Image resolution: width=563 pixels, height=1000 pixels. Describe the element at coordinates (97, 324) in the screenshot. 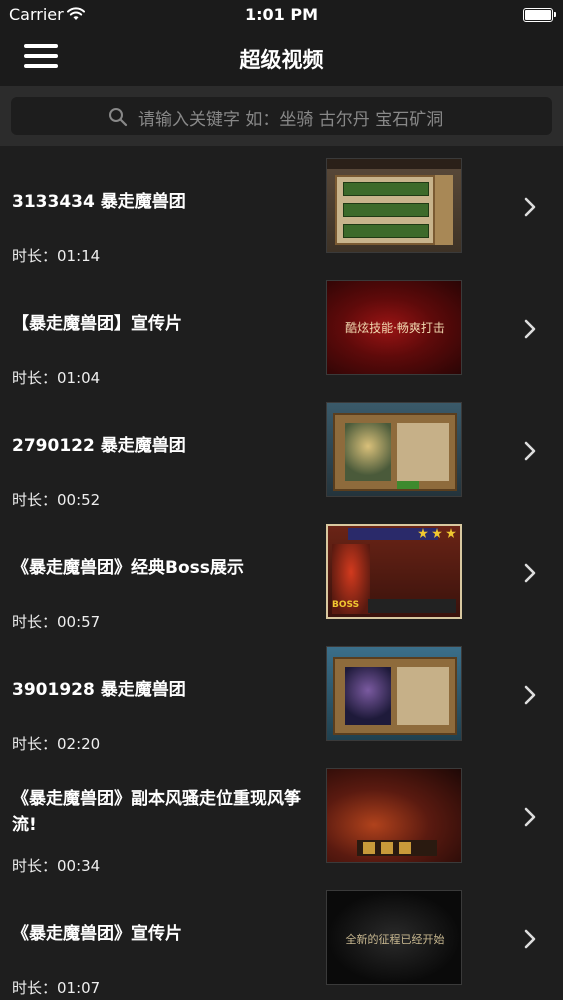

I see `video-title: 【暴走魔兽团】宣传片` at that location.